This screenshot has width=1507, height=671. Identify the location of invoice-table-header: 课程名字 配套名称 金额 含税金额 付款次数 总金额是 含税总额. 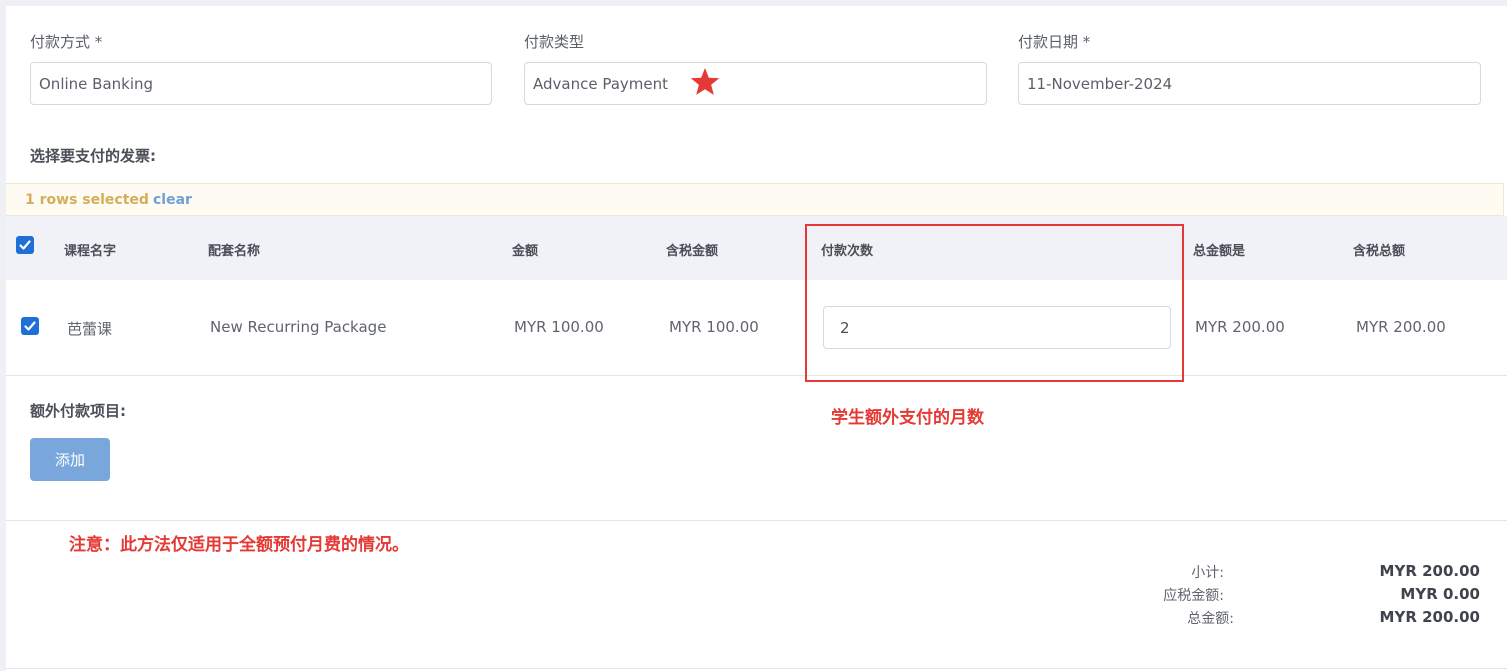
(756, 248).